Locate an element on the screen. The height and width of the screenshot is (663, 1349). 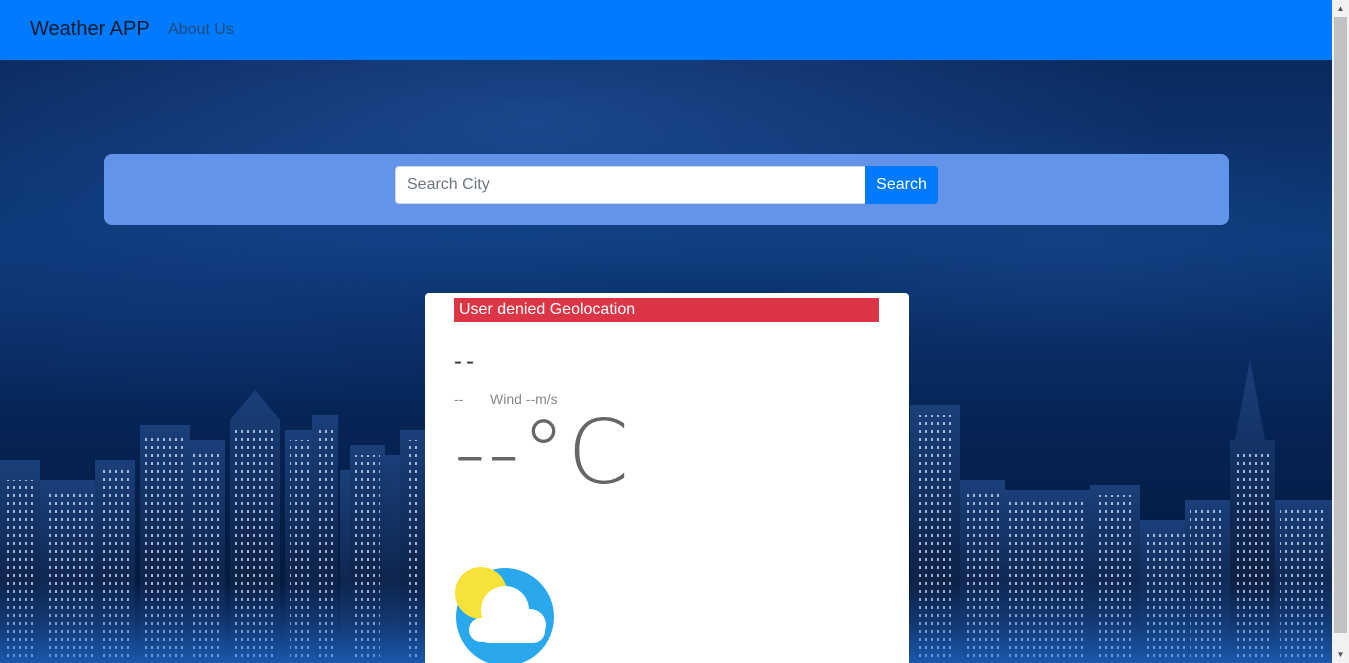
scroll-down-arrow-icon: ▼ is located at coordinates (1340, 654).